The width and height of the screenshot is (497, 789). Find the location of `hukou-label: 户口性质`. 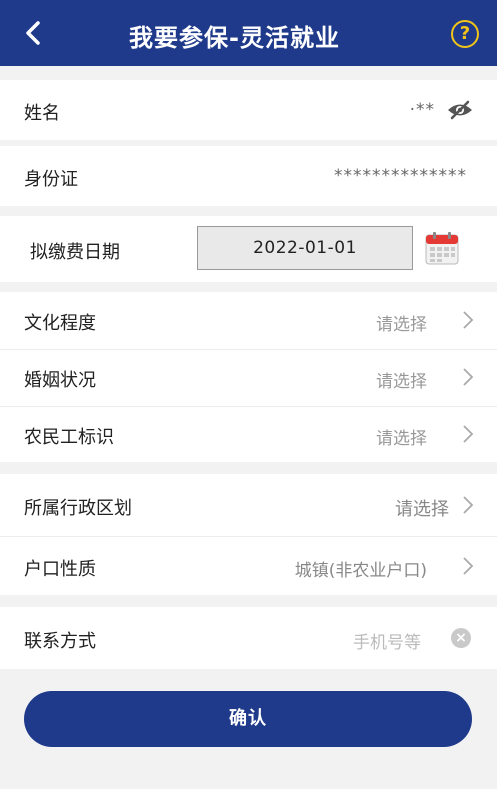

hukou-label: 户口性质 is located at coordinates (60, 569).